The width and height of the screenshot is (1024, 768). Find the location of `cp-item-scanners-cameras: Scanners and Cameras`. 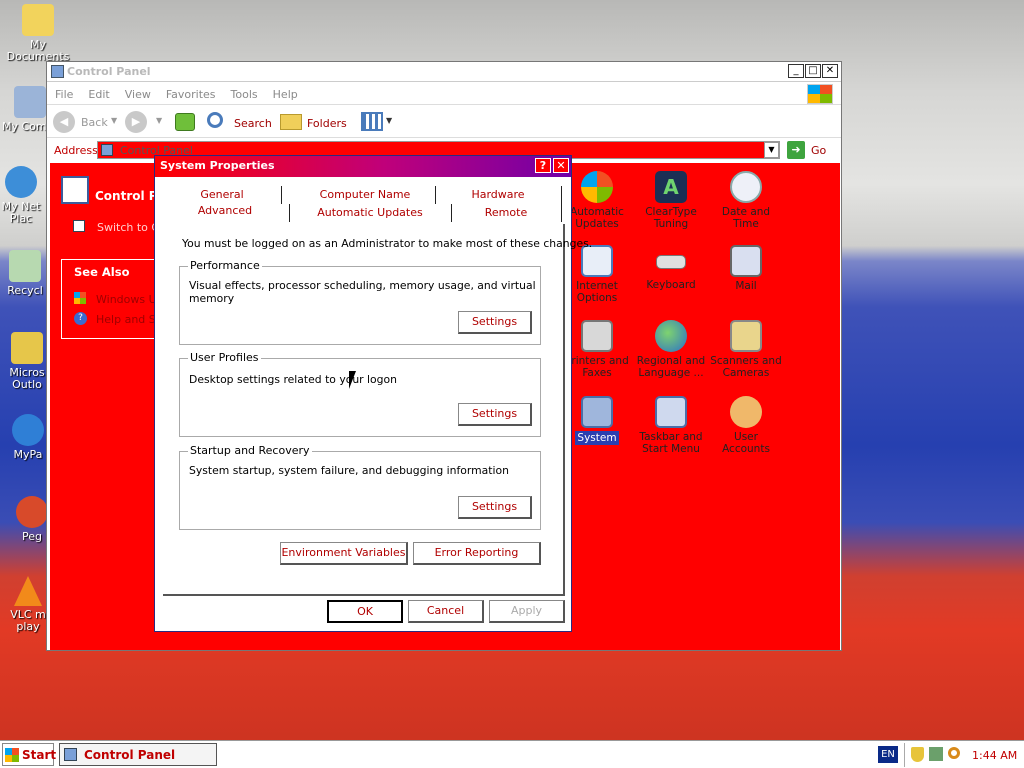

cp-item-scanners-cameras: Scanners and Cameras is located at coordinates (746, 349).